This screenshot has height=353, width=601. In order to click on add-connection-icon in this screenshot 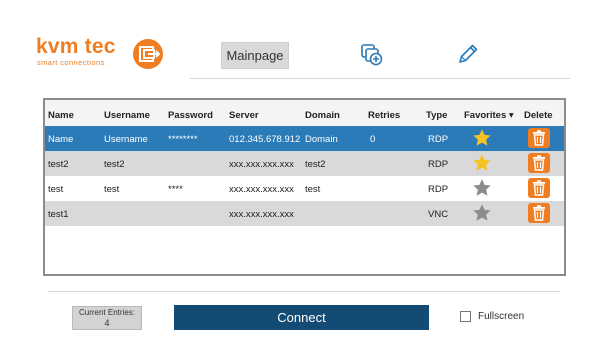, I will do `click(372, 55)`.